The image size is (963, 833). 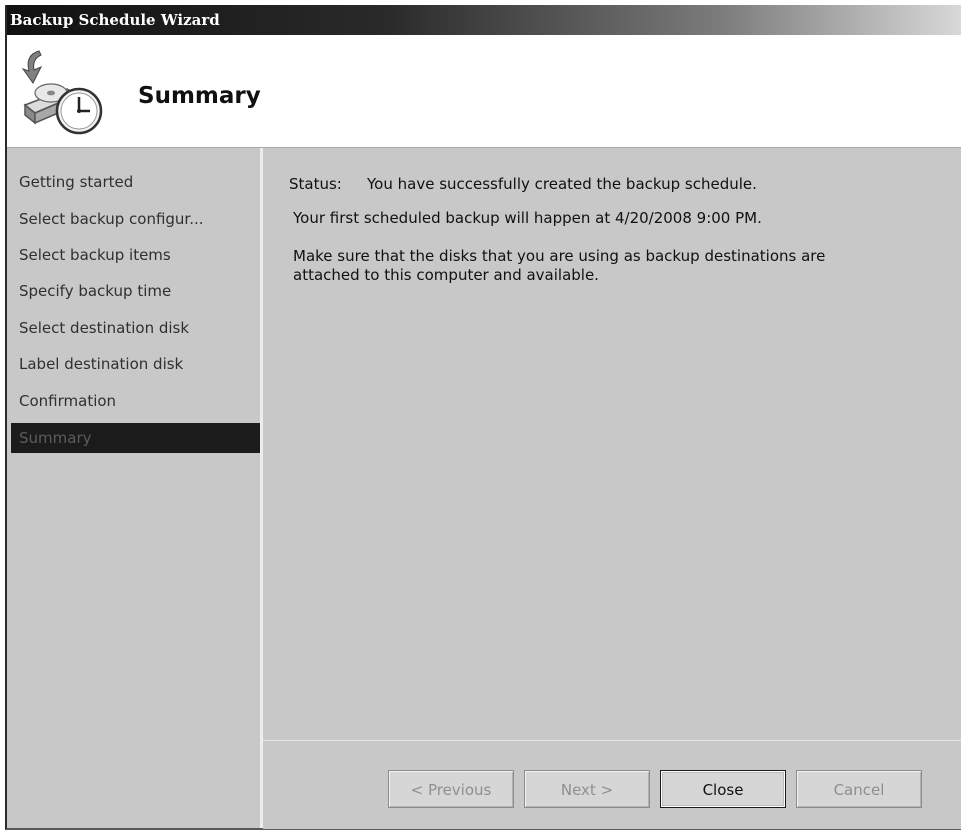 I want to click on window-title: Backup Schedule Wizard, so click(x=484, y=20).